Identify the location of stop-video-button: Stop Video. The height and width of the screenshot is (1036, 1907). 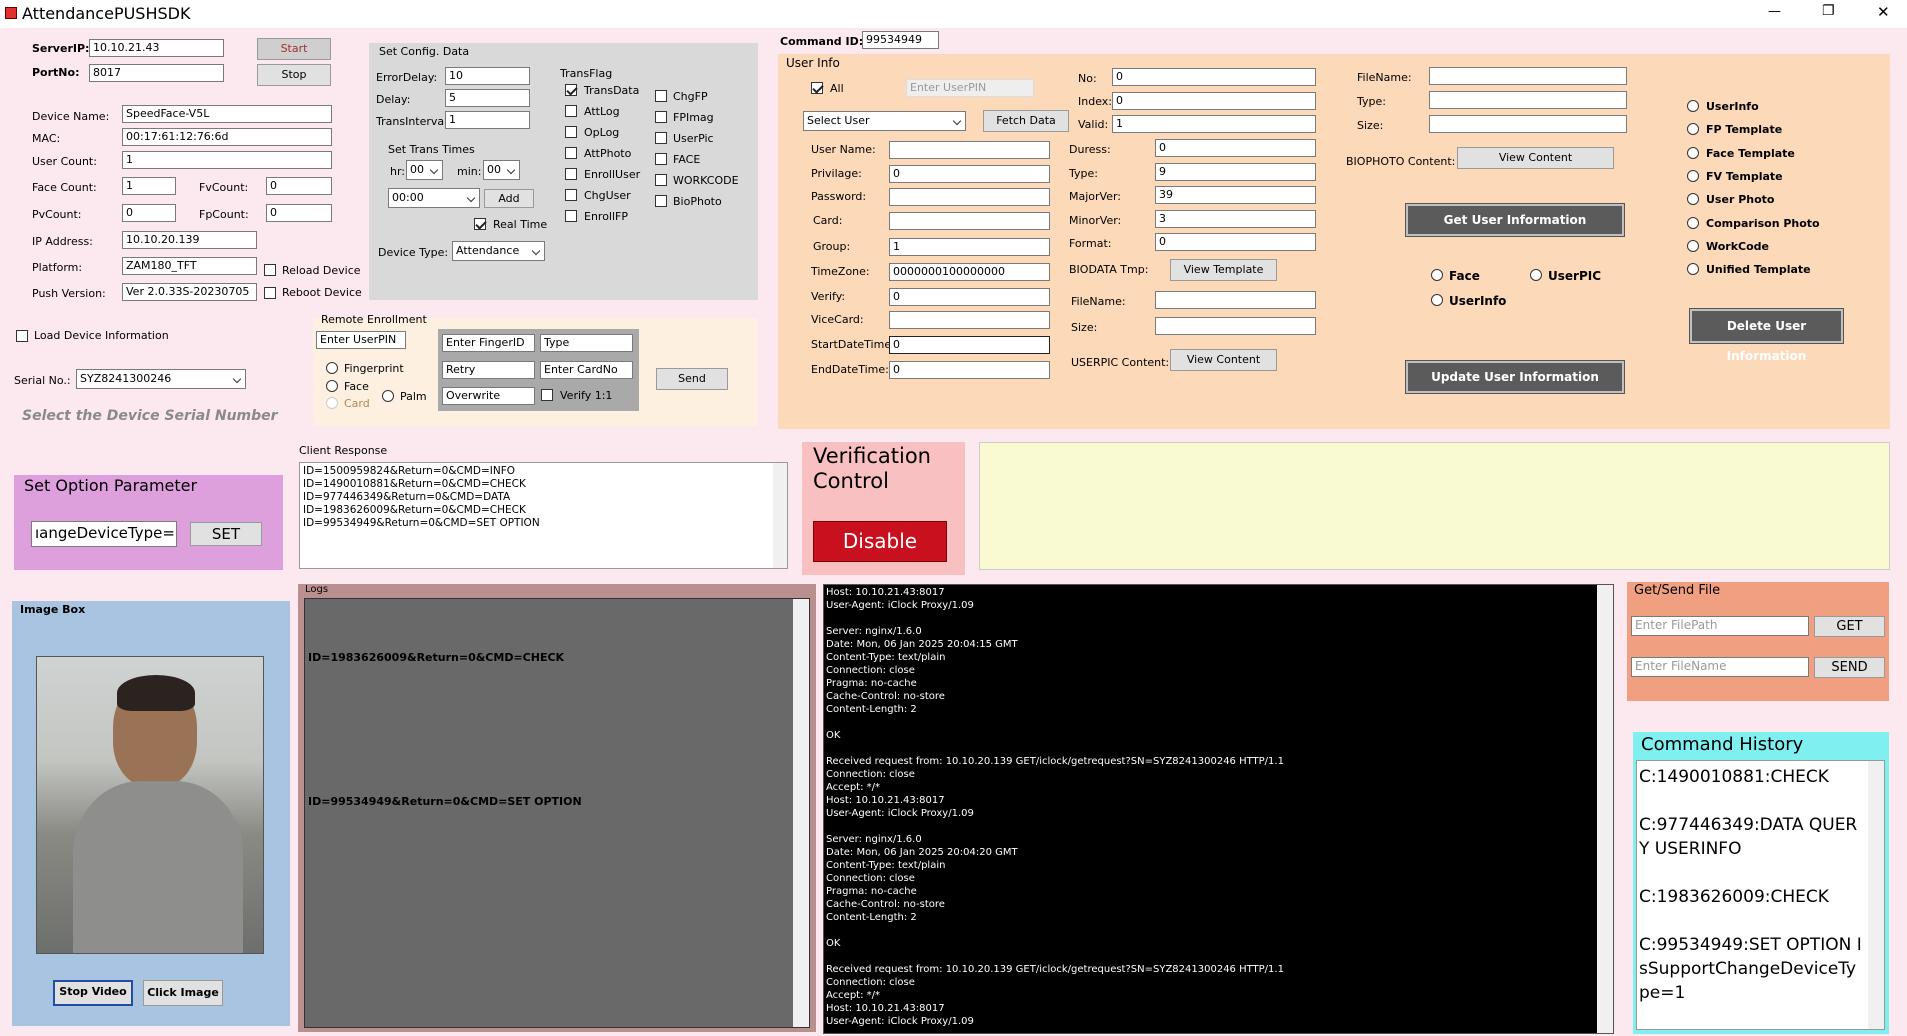
(93, 993).